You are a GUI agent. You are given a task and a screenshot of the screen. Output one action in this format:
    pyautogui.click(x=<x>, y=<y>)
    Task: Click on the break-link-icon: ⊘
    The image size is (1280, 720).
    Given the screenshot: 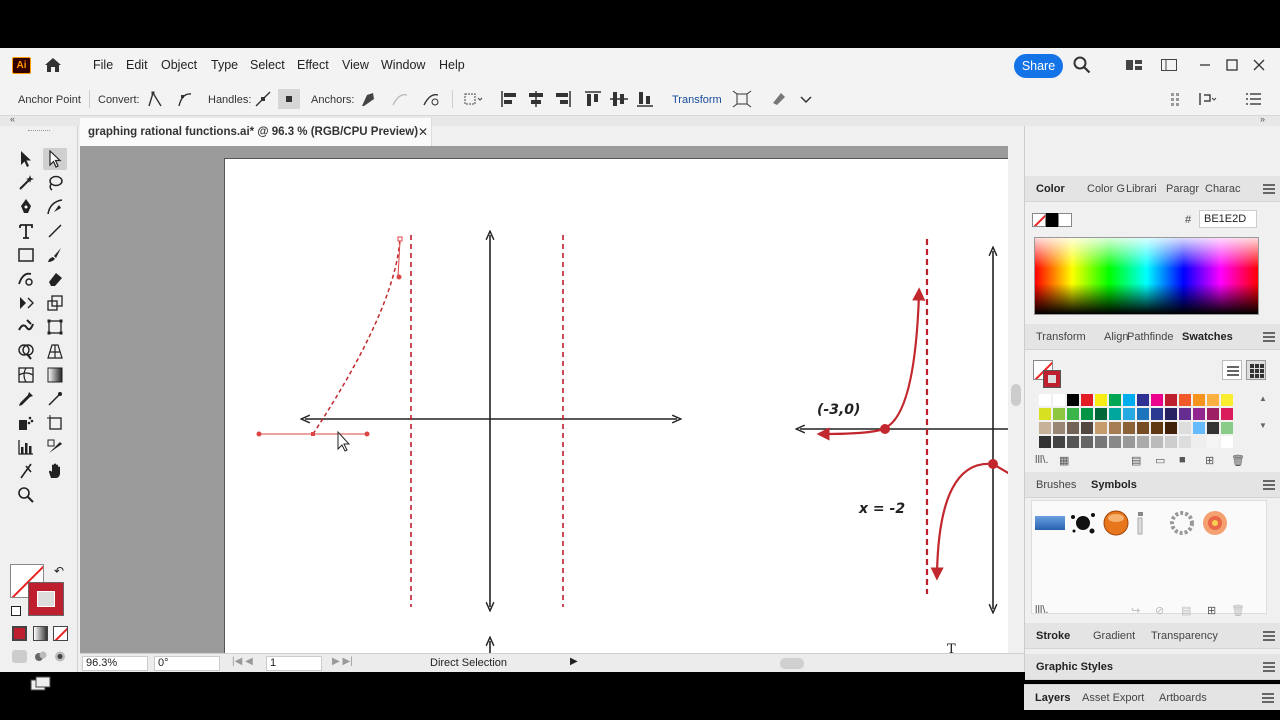 What is the action you would take?
    pyautogui.click(x=1159, y=610)
    